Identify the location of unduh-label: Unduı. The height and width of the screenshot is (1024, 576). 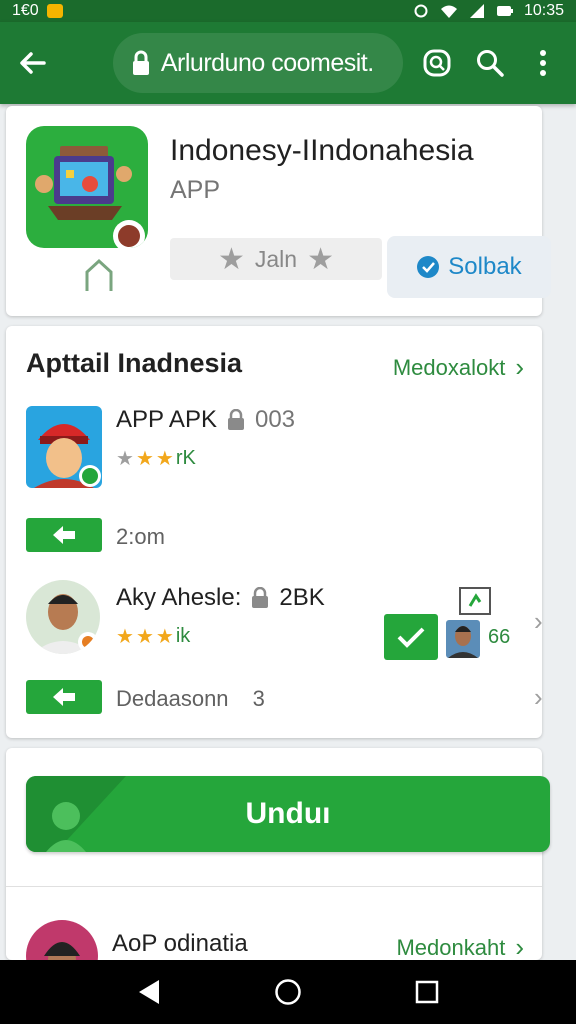
(288, 813).